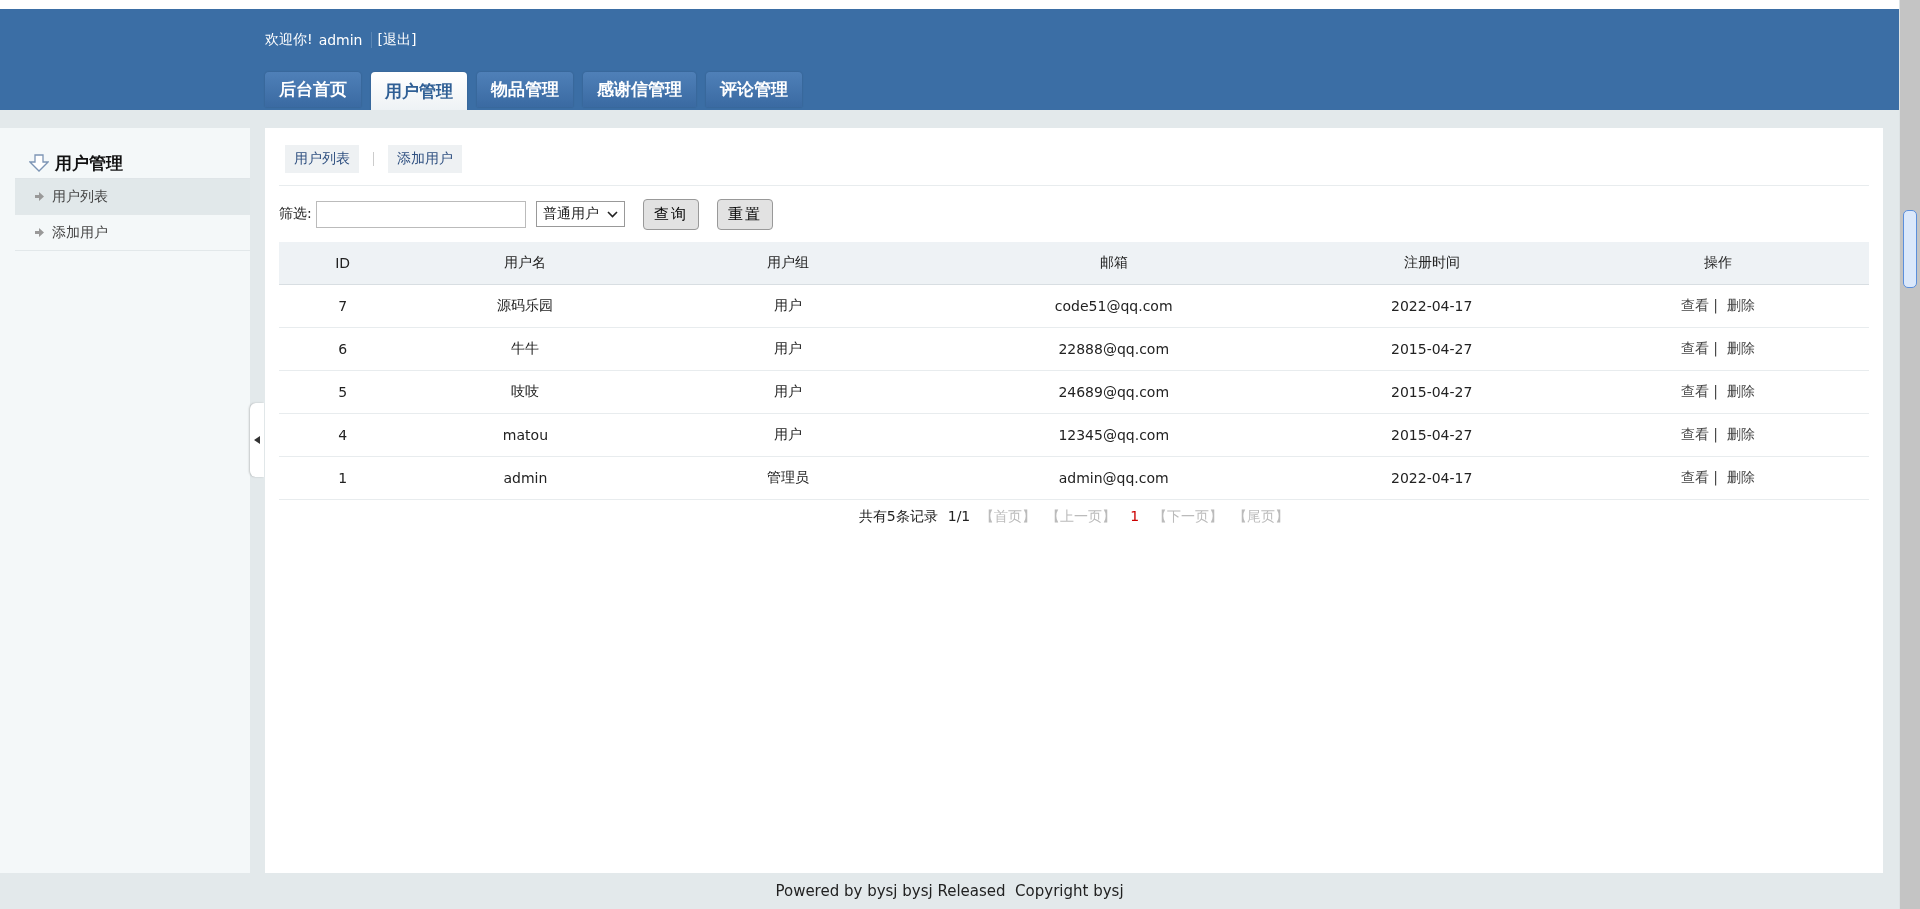 The width and height of the screenshot is (1920, 909). What do you see at coordinates (787, 263) in the screenshot?
I see `column-header: 用户组` at bounding box center [787, 263].